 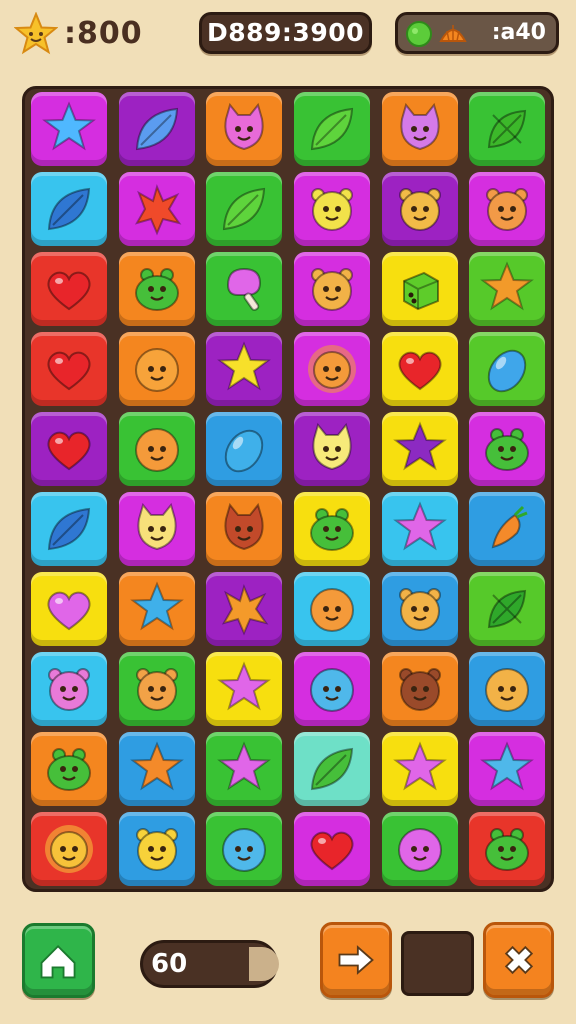 What do you see at coordinates (518, 32) in the screenshot?
I see `goal-counter: :a40` at bounding box center [518, 32].